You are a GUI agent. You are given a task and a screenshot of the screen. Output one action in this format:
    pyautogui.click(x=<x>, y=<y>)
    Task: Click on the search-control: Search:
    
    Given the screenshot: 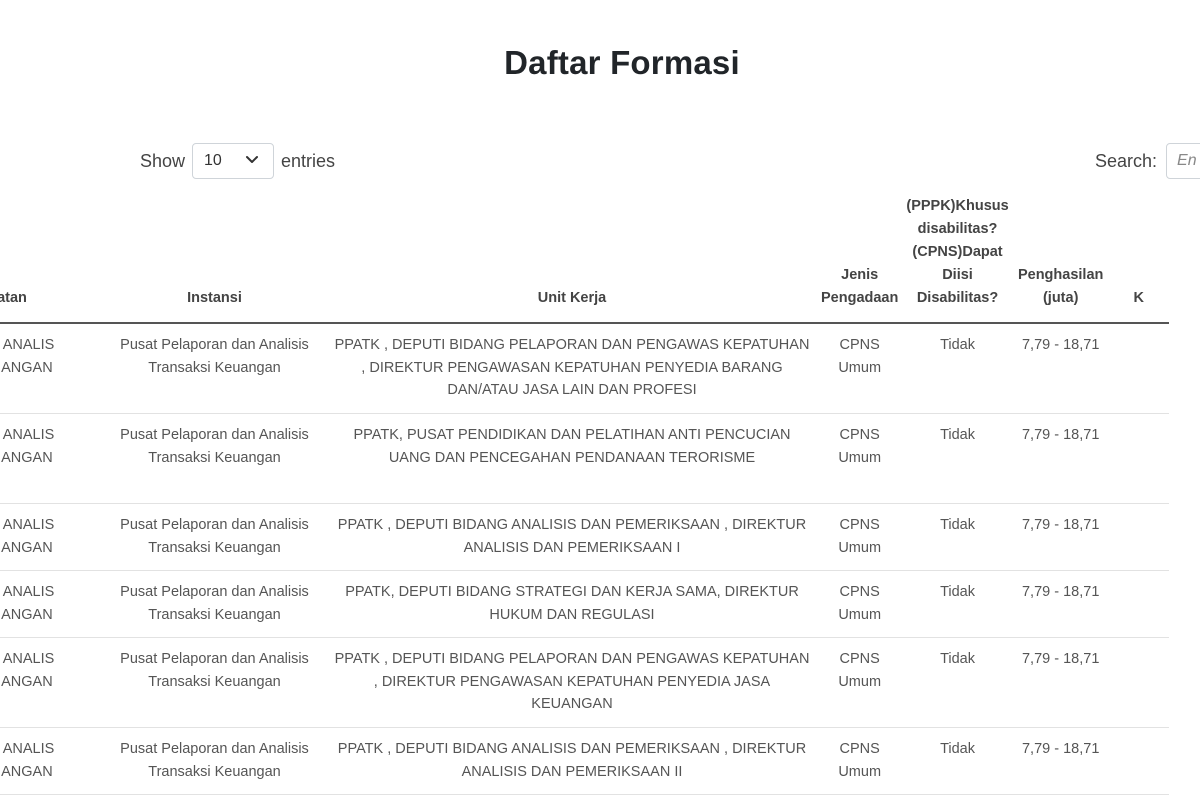 What is the action you would take?
    pyautogui.click(x=1147, y=161)
    